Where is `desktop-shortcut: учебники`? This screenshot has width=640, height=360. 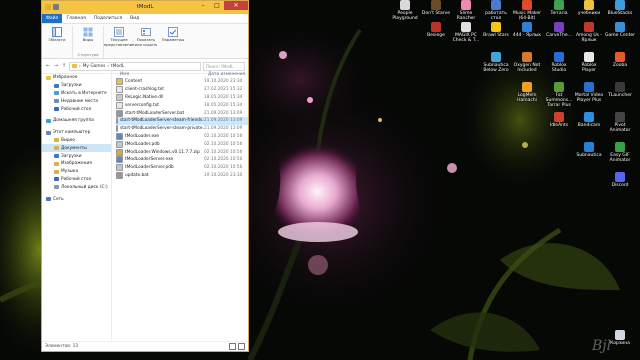 desktop-shortcut: учебники is located at coordinates (589, 8).